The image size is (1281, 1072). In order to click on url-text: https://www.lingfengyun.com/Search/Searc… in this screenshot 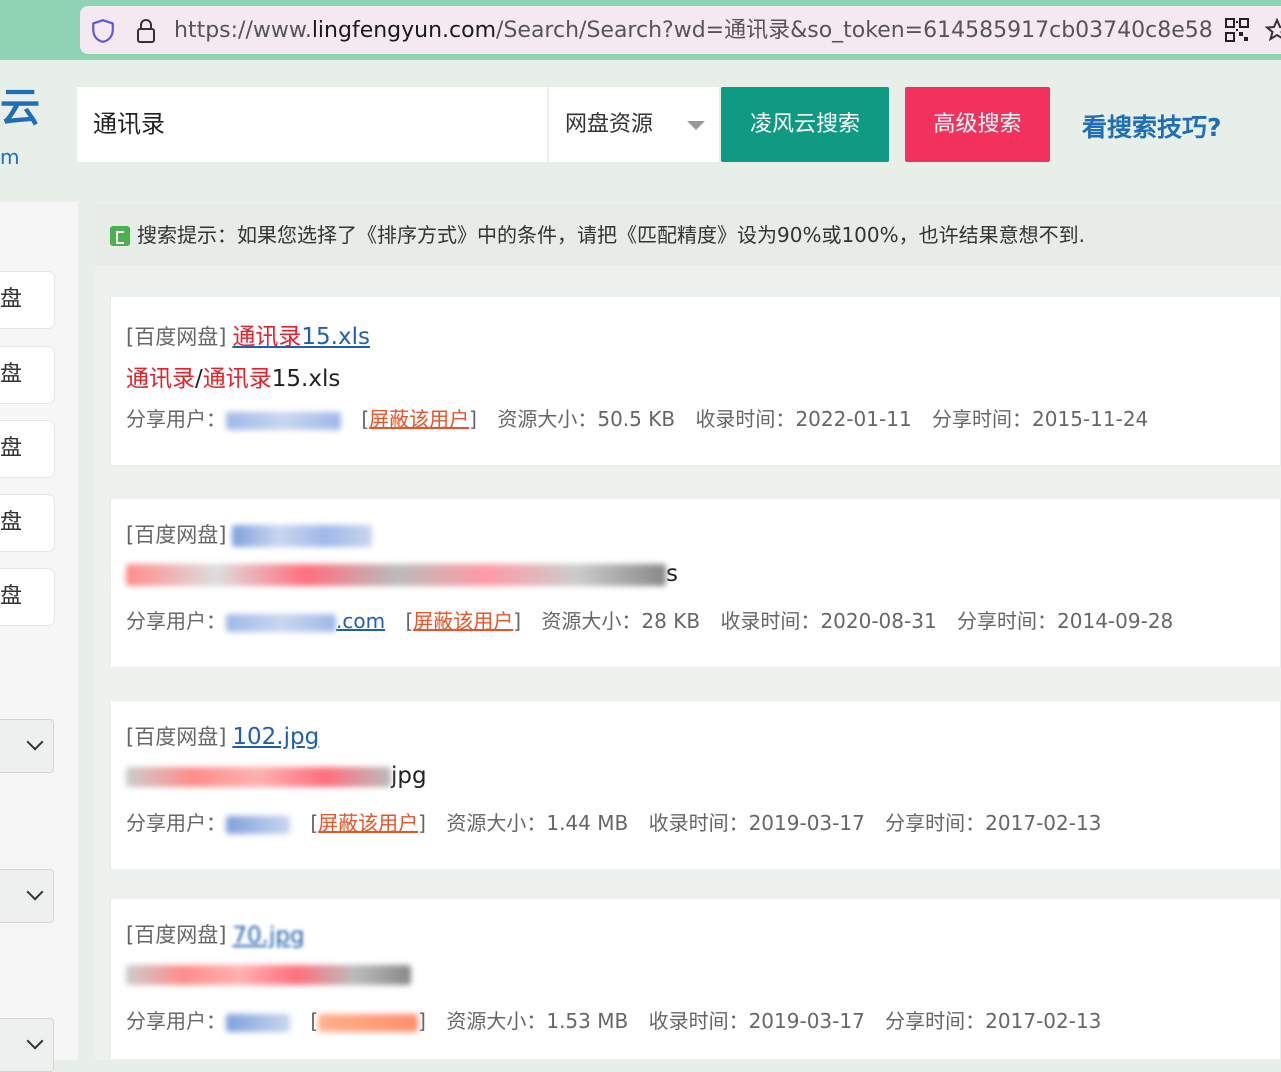, I will do `click(694, 31)`.